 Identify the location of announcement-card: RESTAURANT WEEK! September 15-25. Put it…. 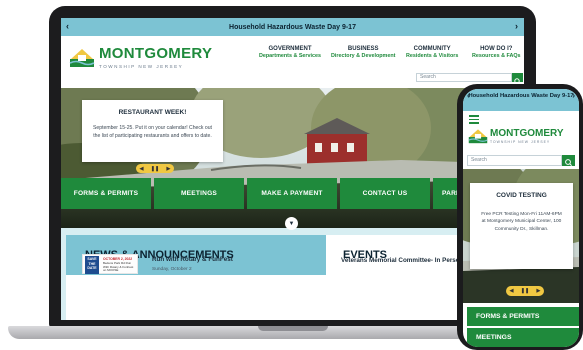
(152, 131).